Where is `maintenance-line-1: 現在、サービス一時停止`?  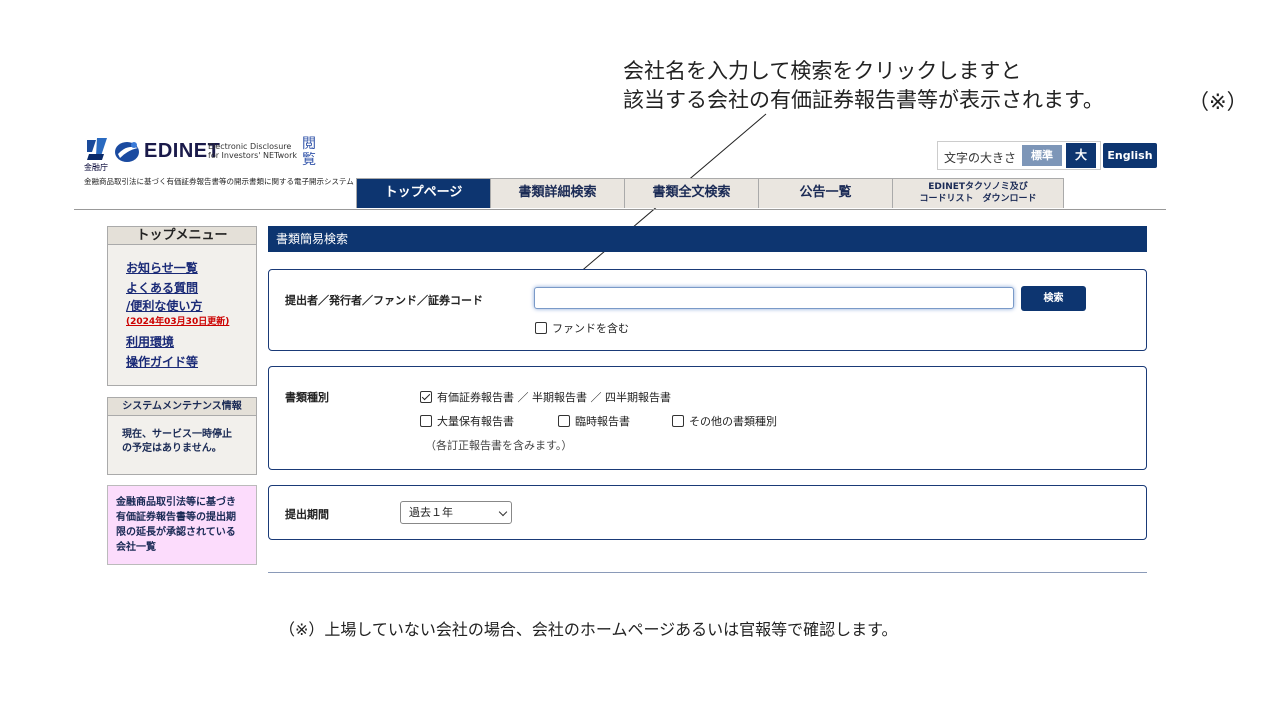
maintenance-line-1: 現在、サービス一時停止 is located at coordinates (177, 434).